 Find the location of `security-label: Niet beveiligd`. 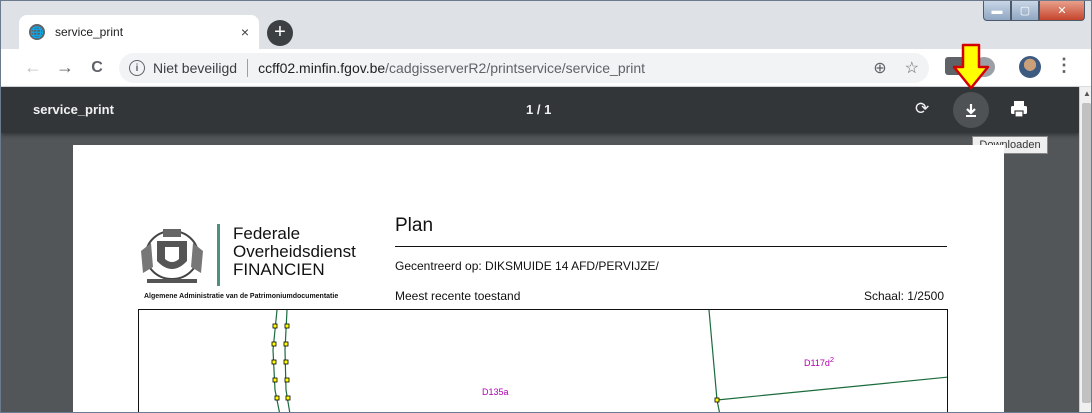

security-label: Niet beveiligd is located at coordinates (195, 68).